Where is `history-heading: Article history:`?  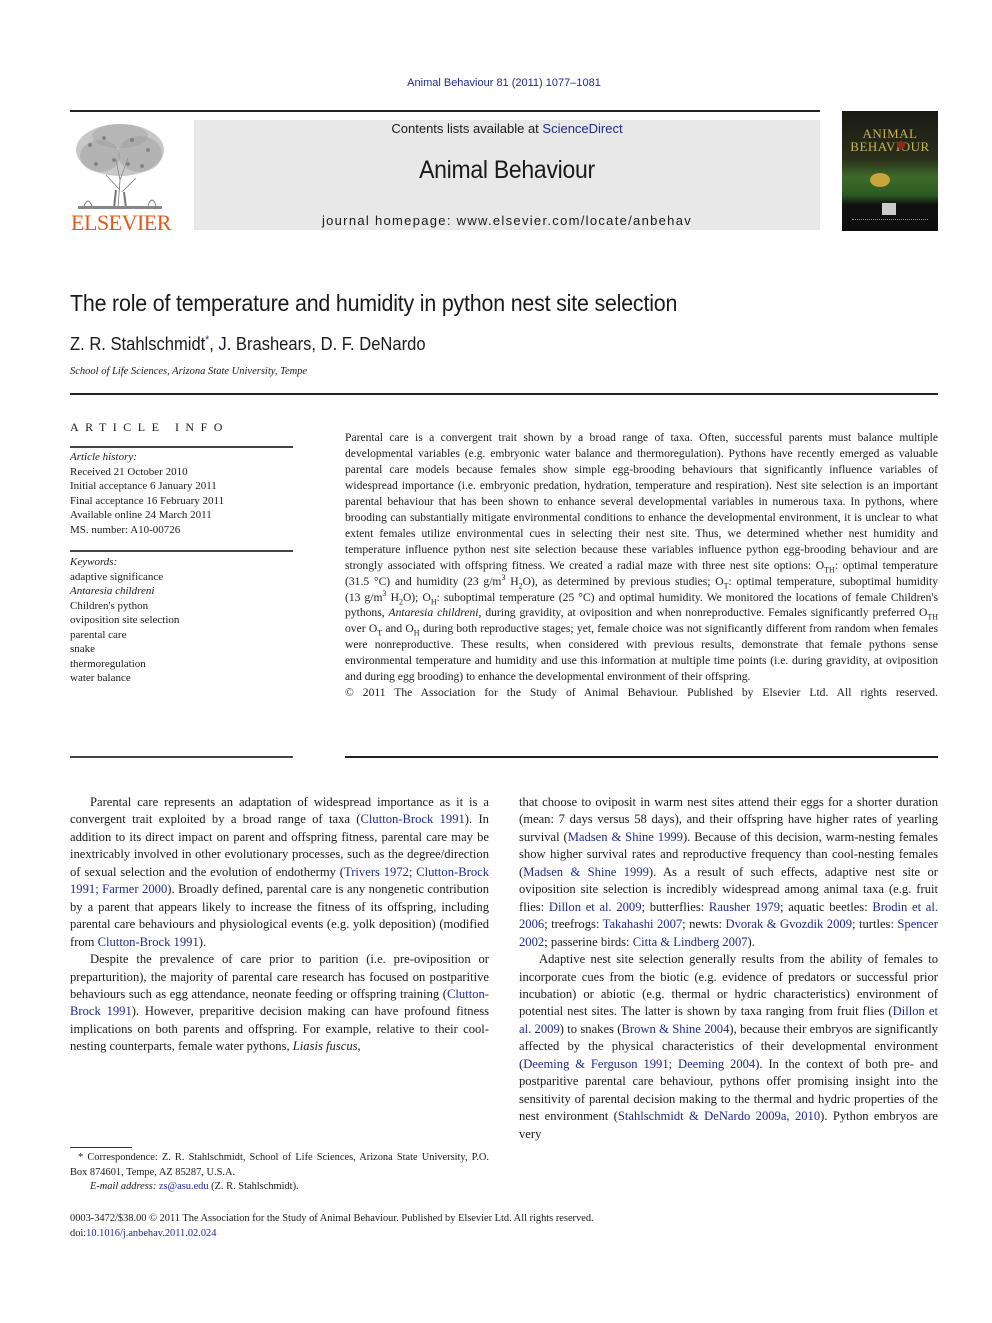
history-heading: Article history: is located at coordinates (103, 457).